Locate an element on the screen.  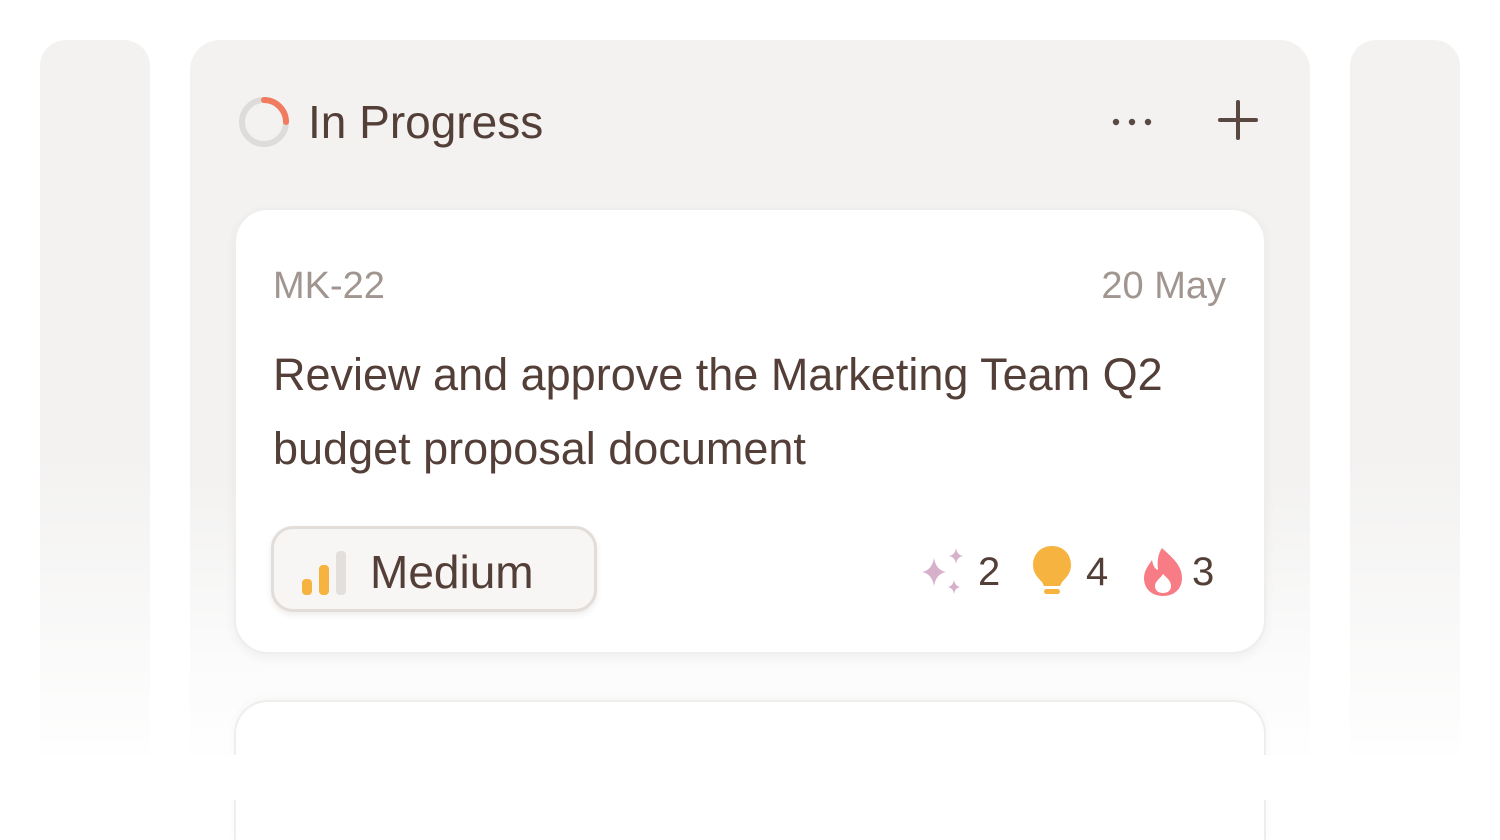
viewport-bottom-mask is located at coordinates (750, 777).